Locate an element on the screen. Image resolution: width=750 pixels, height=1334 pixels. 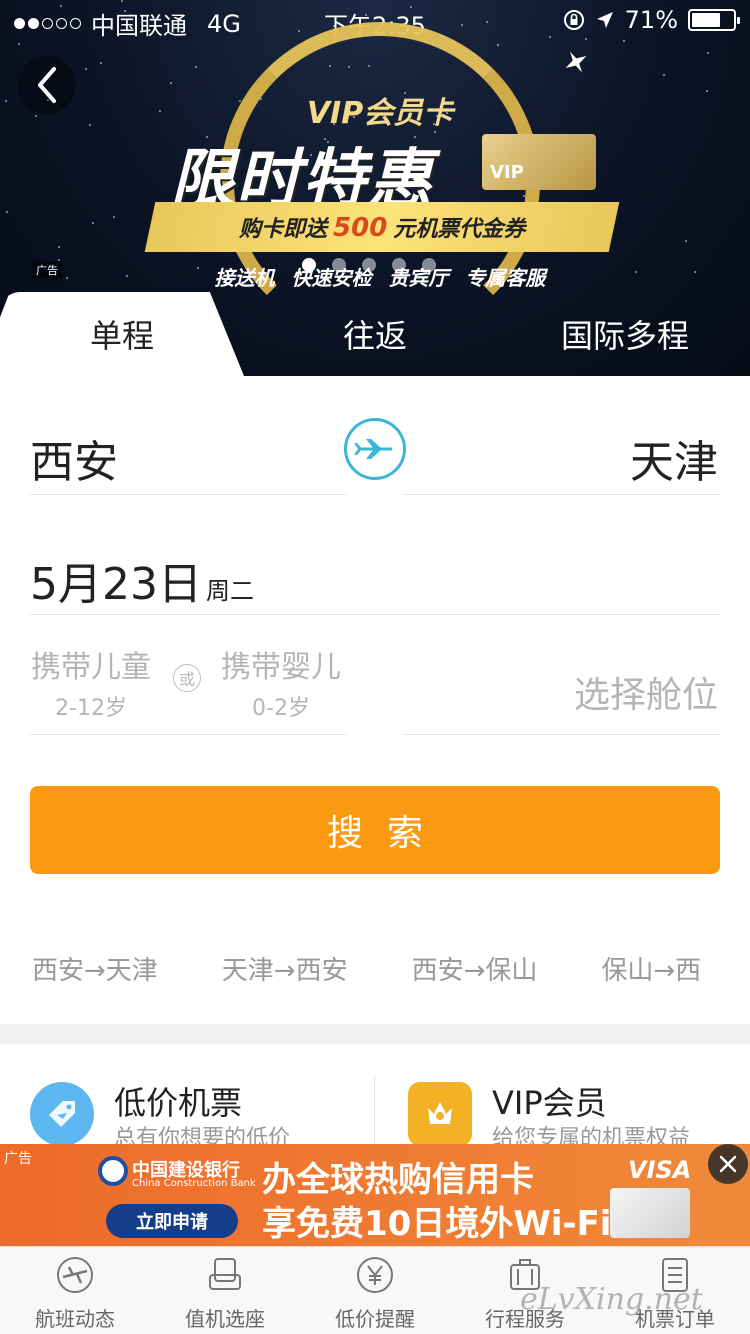
section-divider is located at coordinates (375, 1034).